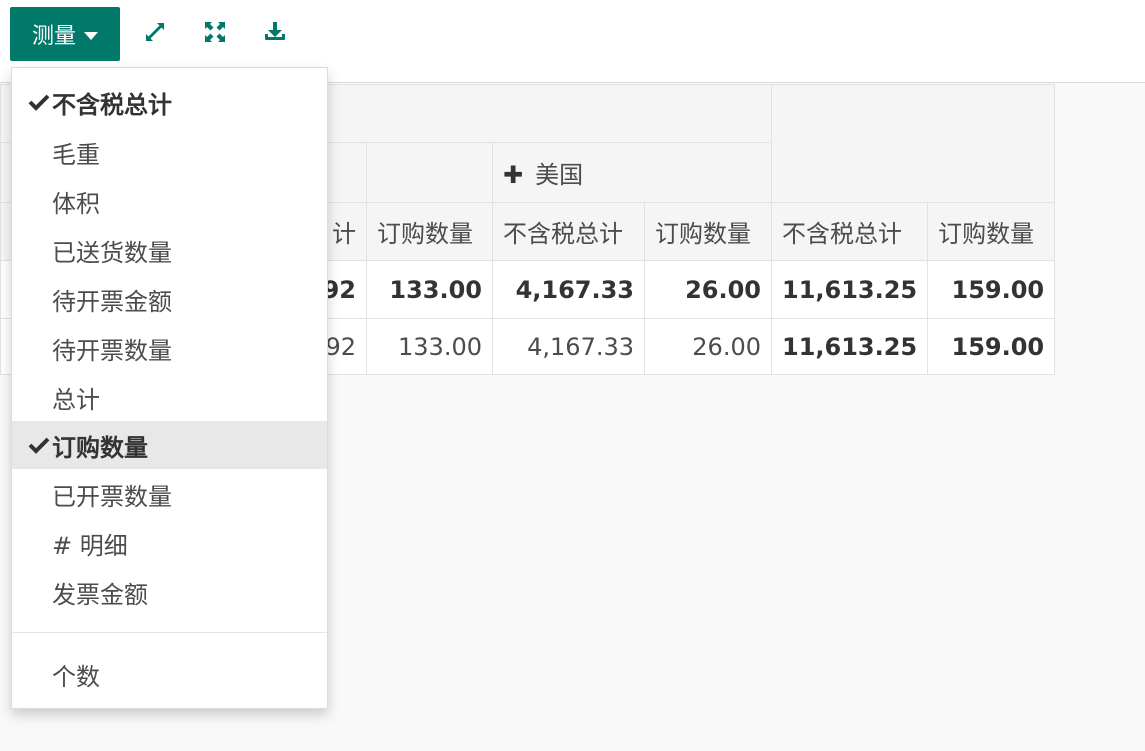 The width and height of the screenshot is (1145, 751). What do you see at coordinates (429, 172) in the screenshot?
I see `pivot-empty-header` at bounding box center [429, 172].